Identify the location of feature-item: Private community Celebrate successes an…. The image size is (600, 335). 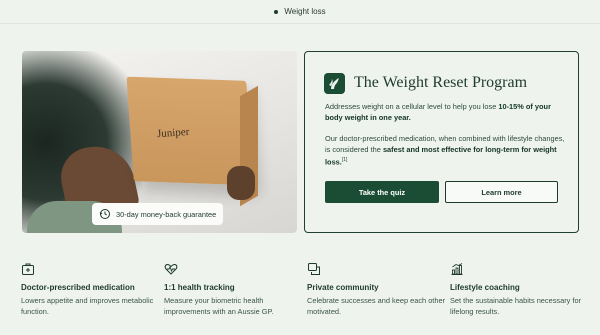
(377, 289).